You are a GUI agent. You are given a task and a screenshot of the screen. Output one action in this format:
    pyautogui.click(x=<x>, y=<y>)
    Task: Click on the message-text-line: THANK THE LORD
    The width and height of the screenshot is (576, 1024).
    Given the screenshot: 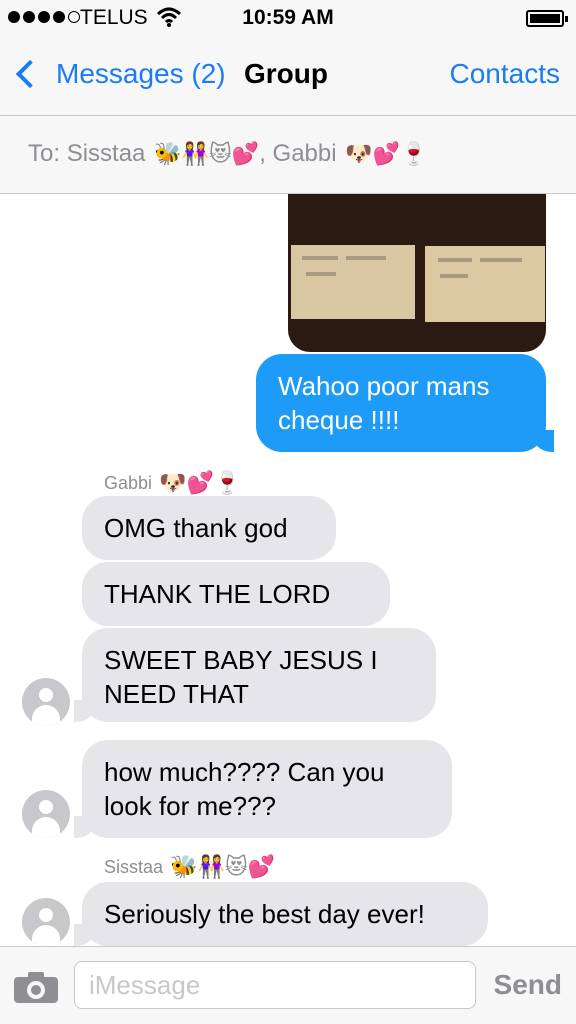 What is the action you would take?
    pyautogui.click(x=217, y=594)
    